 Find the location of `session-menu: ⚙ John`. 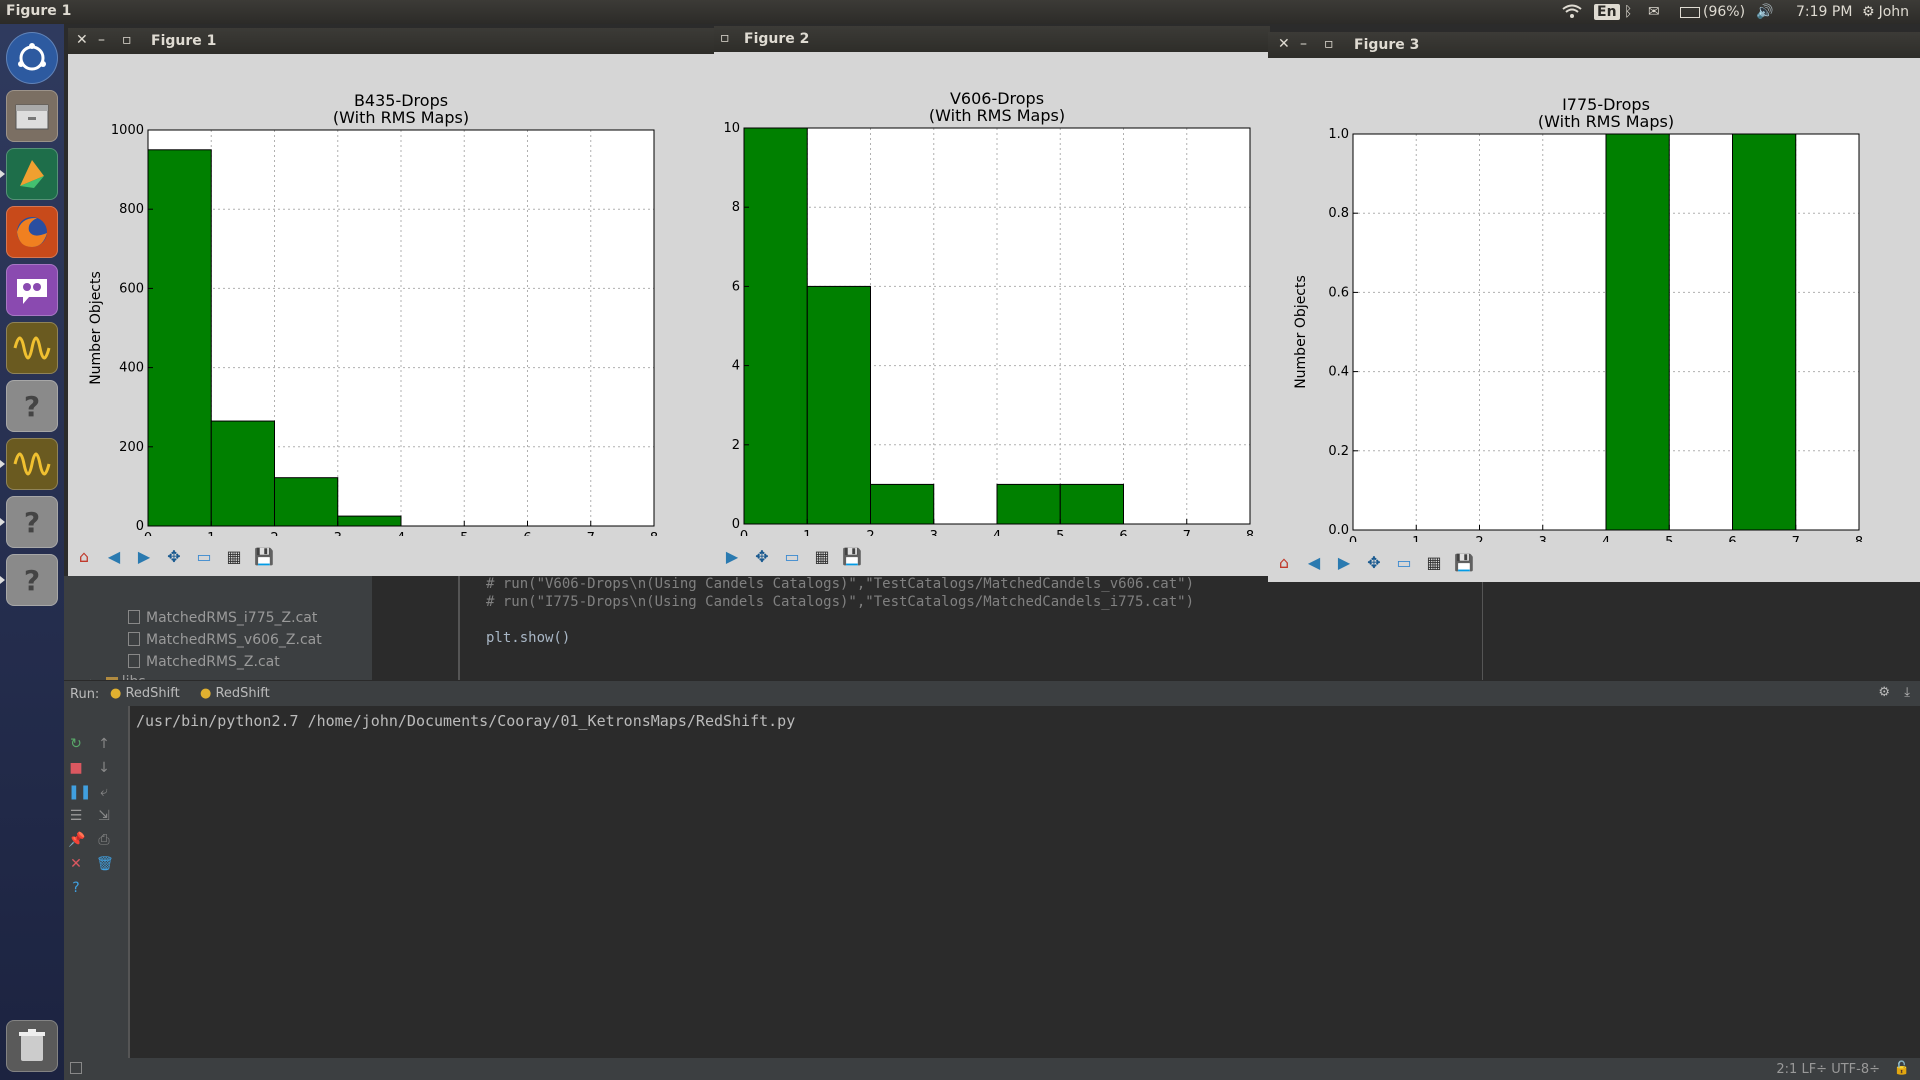

session-menu: ⚙ John is located at coordinates (1885, 12).